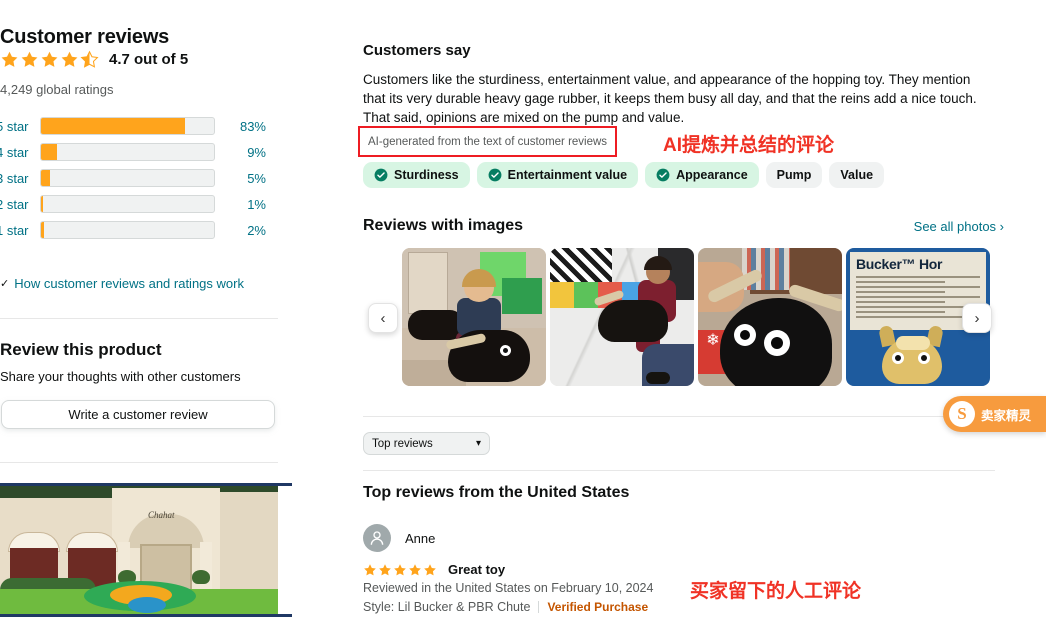  I want to click on annotation-human-review: 买家留下的人工评论, so click(776, 591).